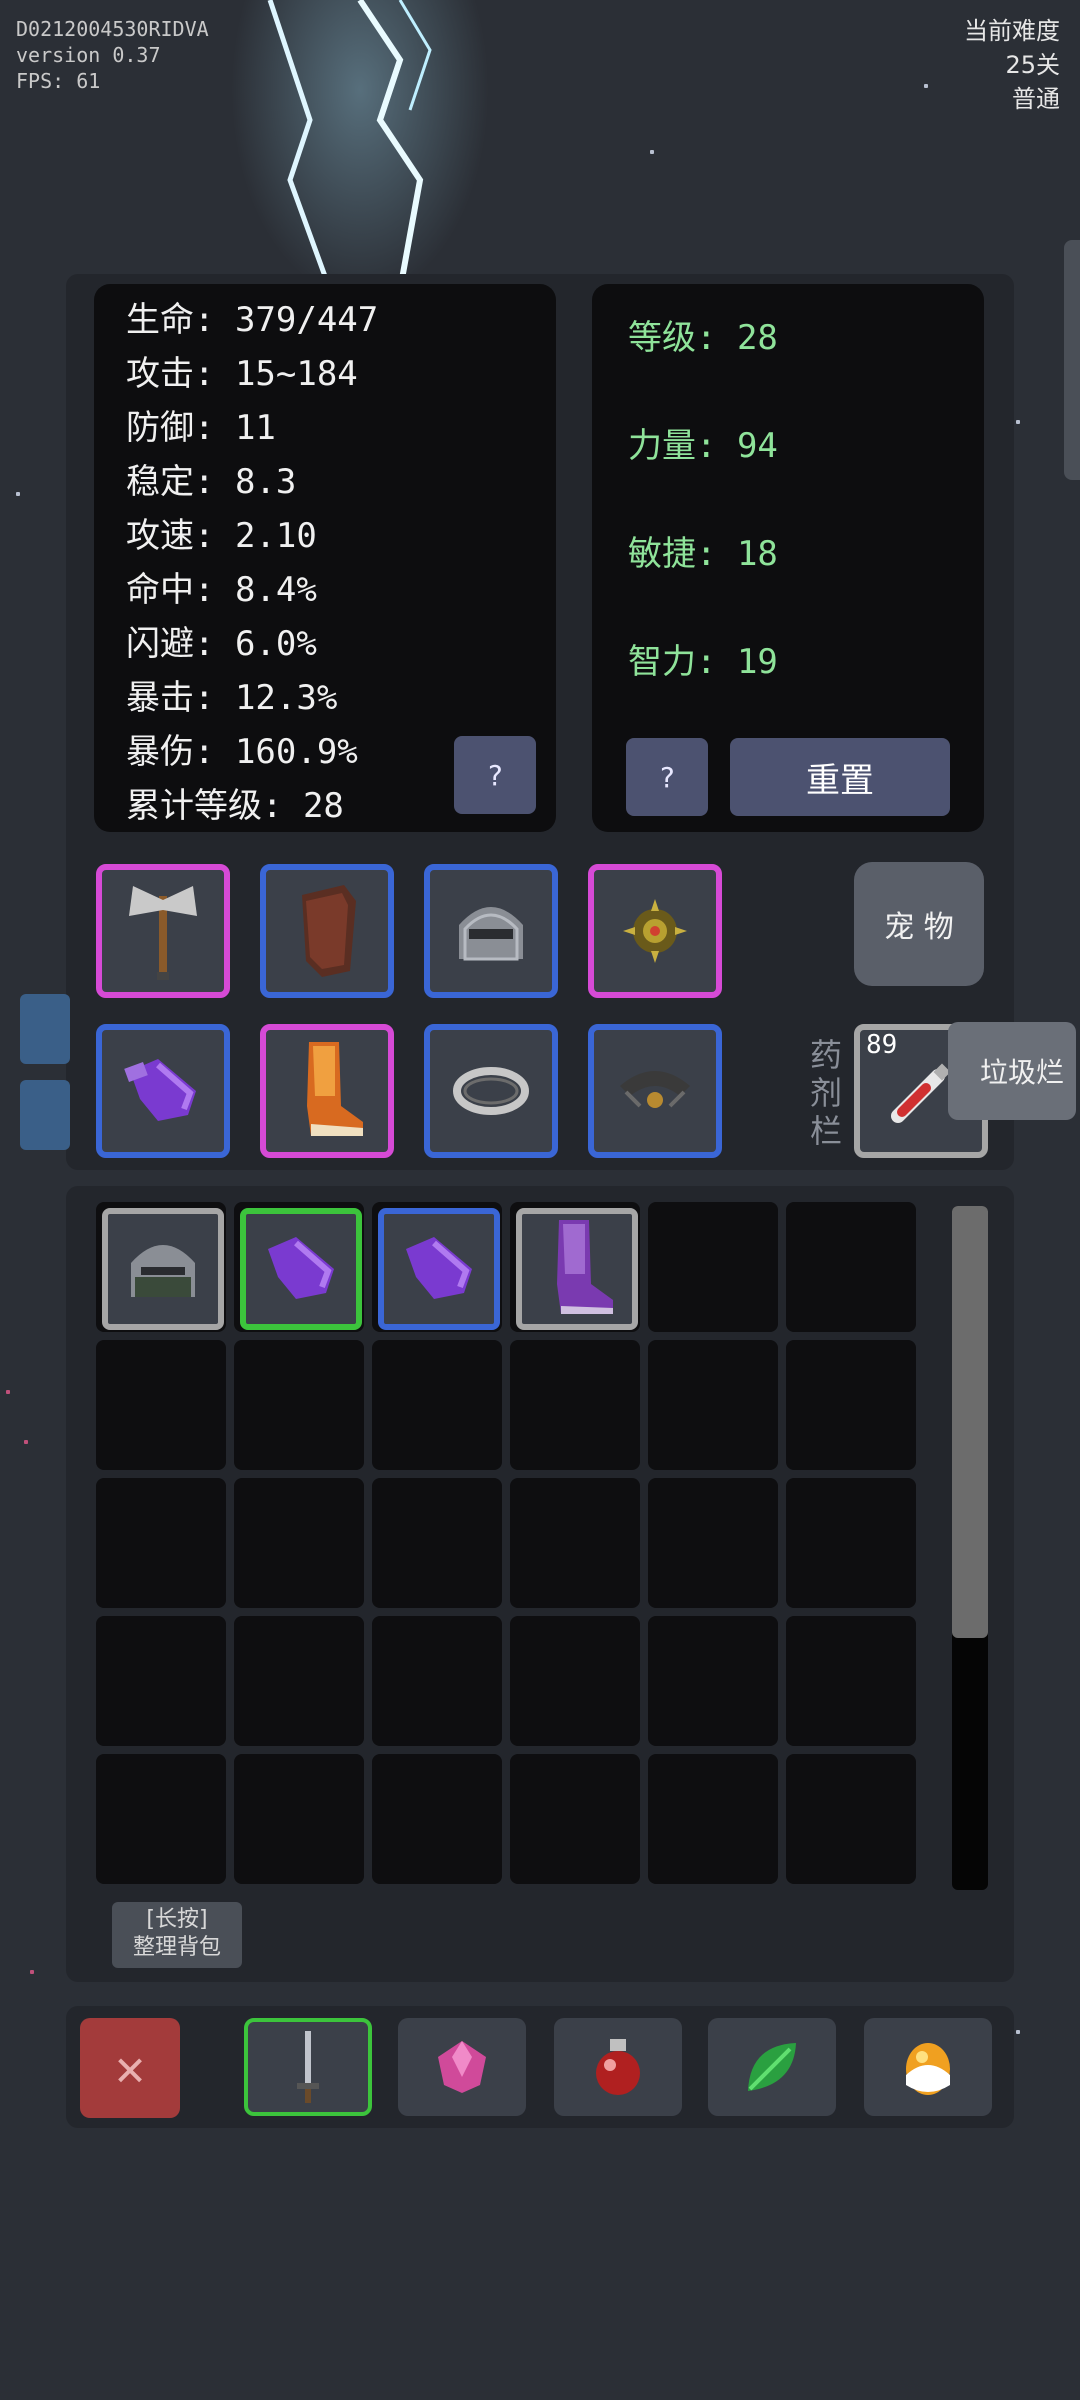 This screenshot has width=1080, height=2400. Describe the element at coordinates (703, 338) in the screenshot. I see `attr-level: 等级: 28` at that location.